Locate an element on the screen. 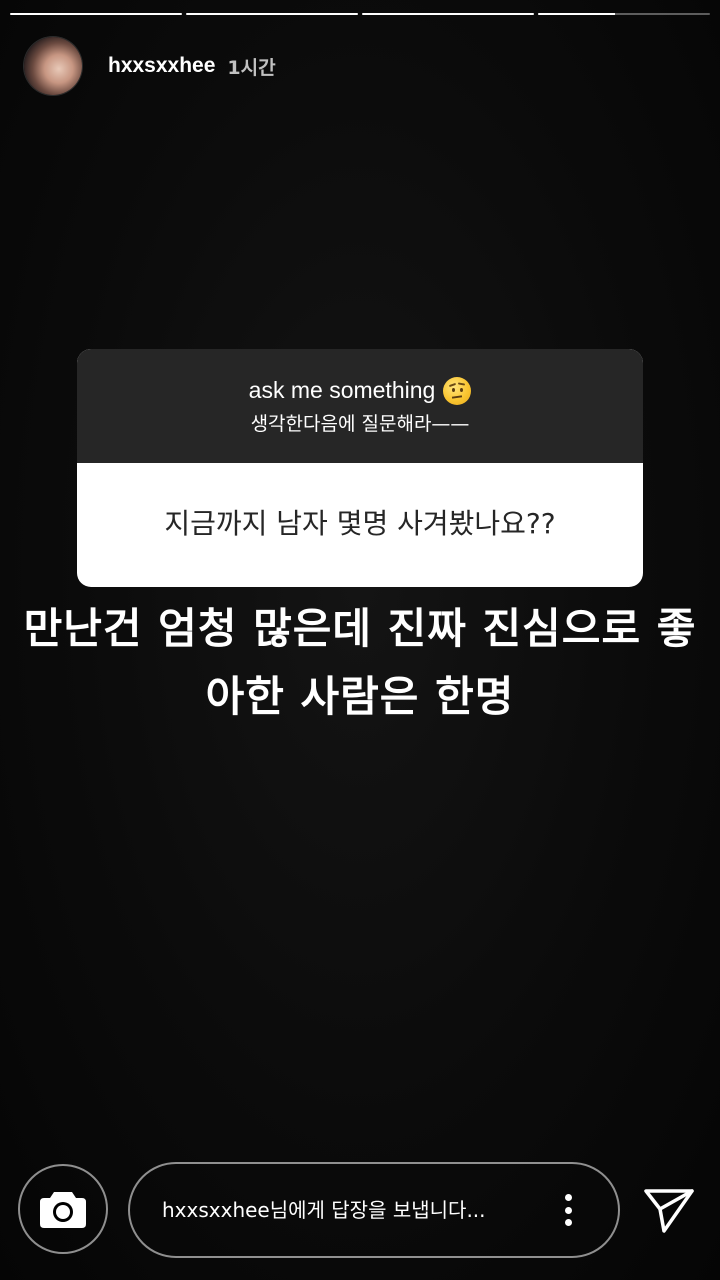  story-header: hxxsxxhee 1시간 is located at coordinates (150, 66).